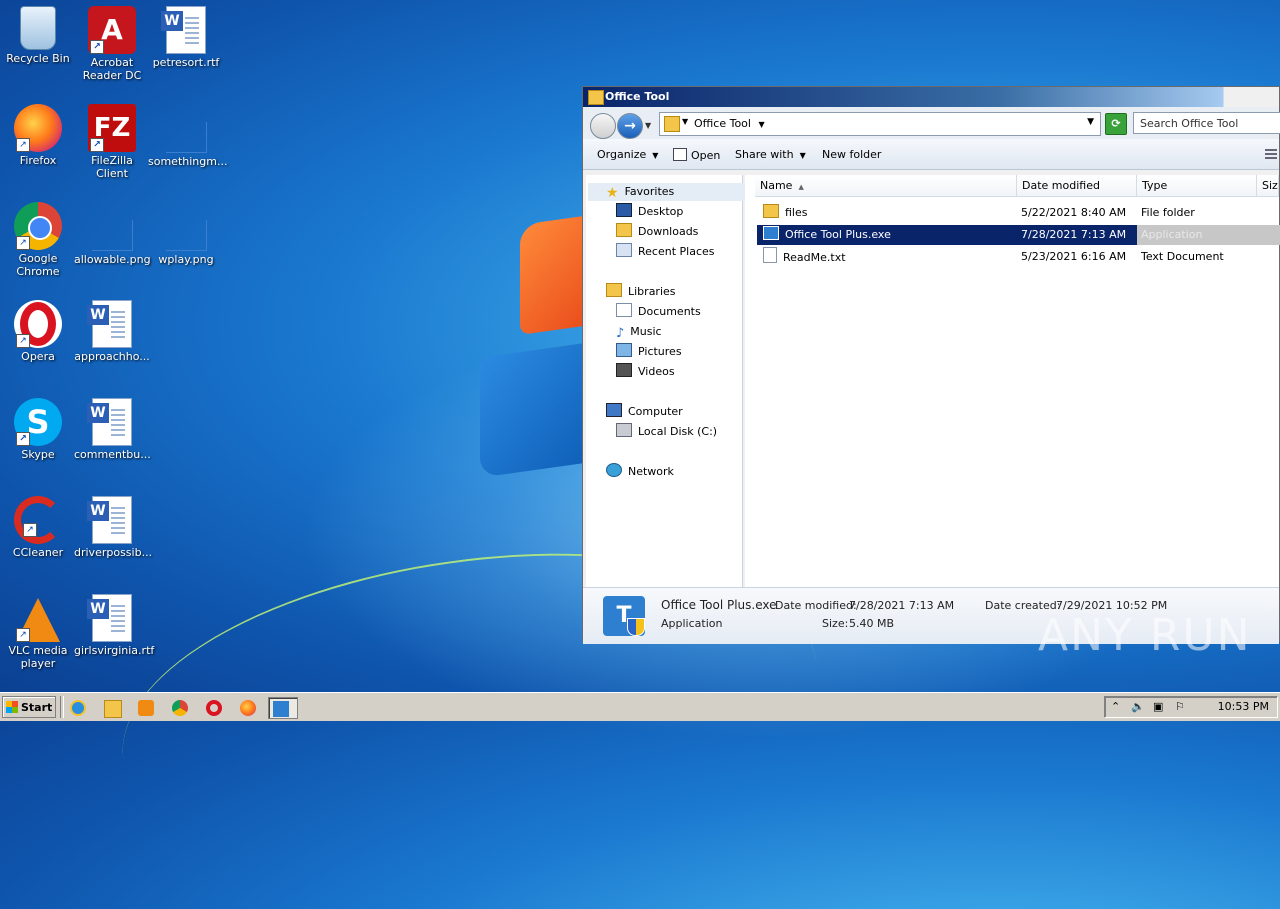  What do you see at coordinates (649, 352) in the screenshot?
I see `nav-pictures: Pictures` at bounding box center [649, 352].